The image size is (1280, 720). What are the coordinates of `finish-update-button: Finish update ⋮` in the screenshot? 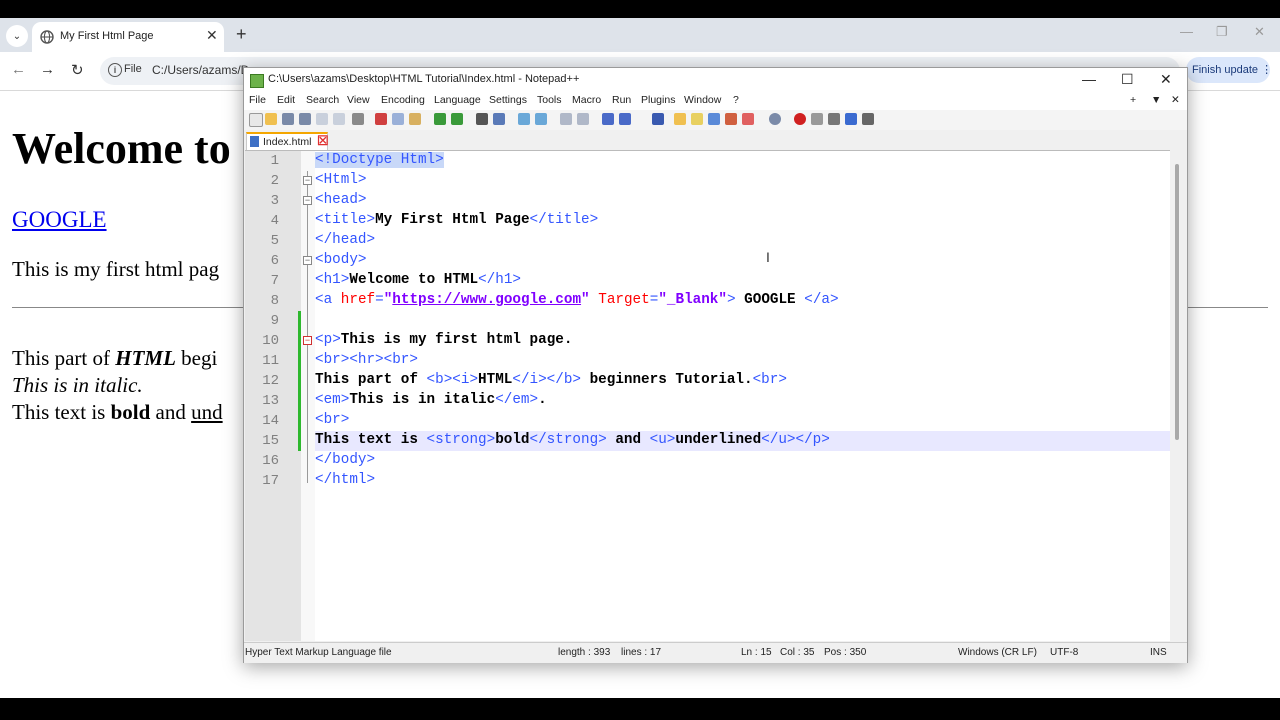 It's located at (1229, 70).